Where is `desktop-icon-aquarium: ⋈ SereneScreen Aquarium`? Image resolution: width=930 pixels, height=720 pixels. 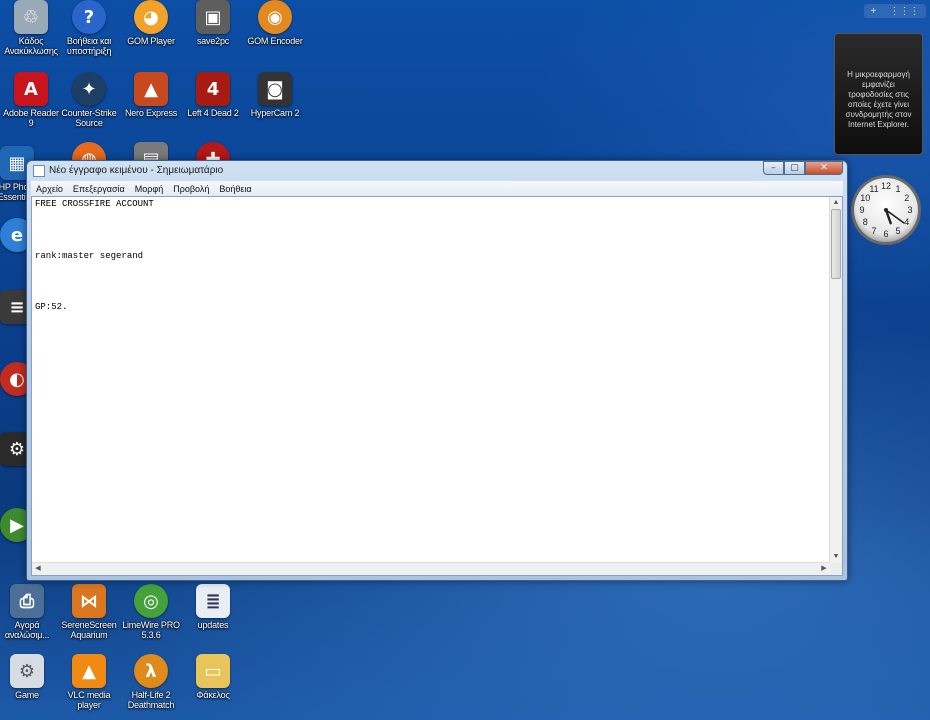
desktop-icon-aquarium: ⋈ SereneScreen Aquarium is located at coordinates (89, 612).